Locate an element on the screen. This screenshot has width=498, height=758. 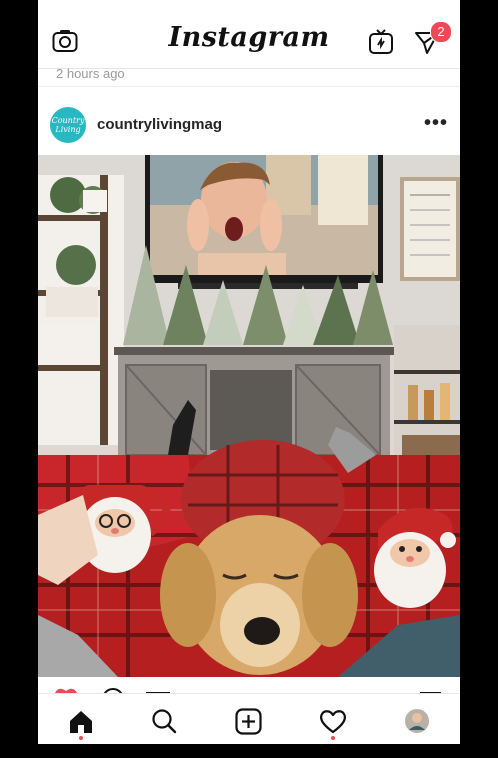
post-username: countrylivingmag is located at coordinates (159, 124).